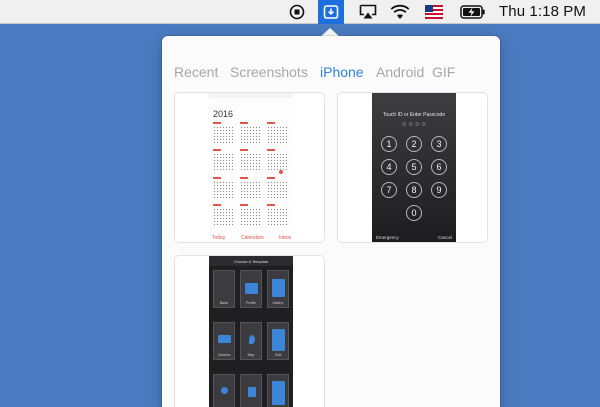 The width and height of the screenshot is (600, 407). I want to click on key-4: 4, so click(389, 167).